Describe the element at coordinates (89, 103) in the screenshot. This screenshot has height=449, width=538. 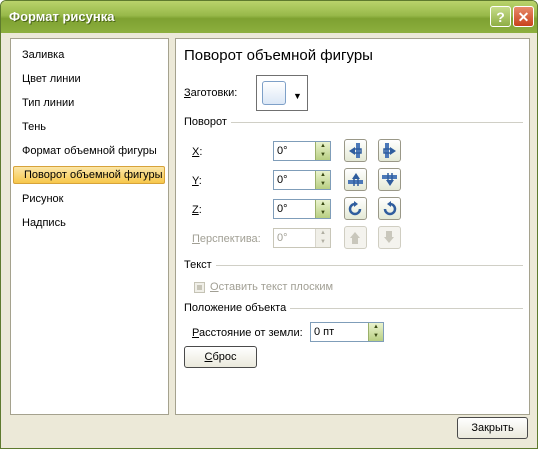
I see `sidebar-item-line-style: Тип линии` at that location.